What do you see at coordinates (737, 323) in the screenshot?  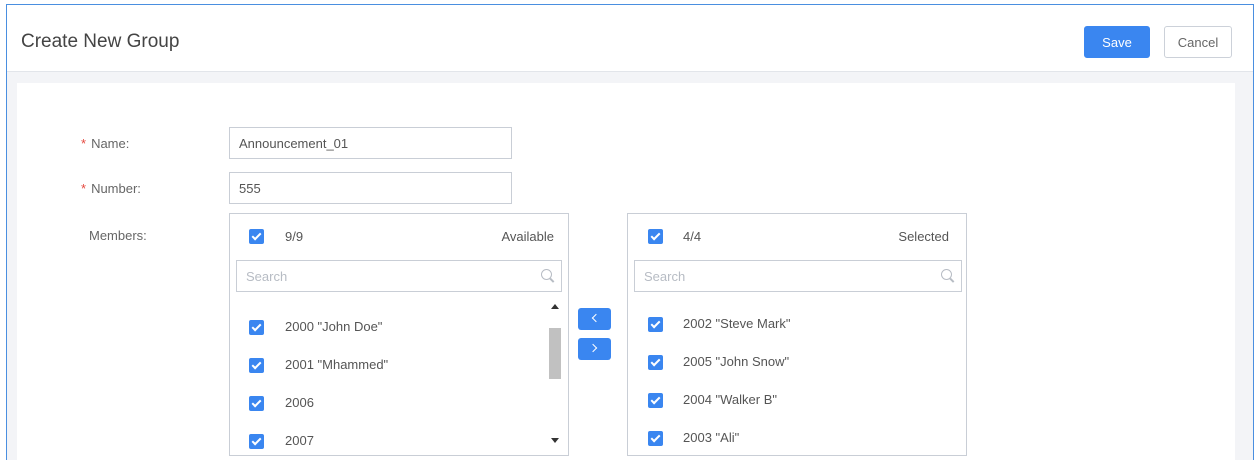 I see `list-item-label: 2002 "Steve Mark"` at bounding box center [737, 323].